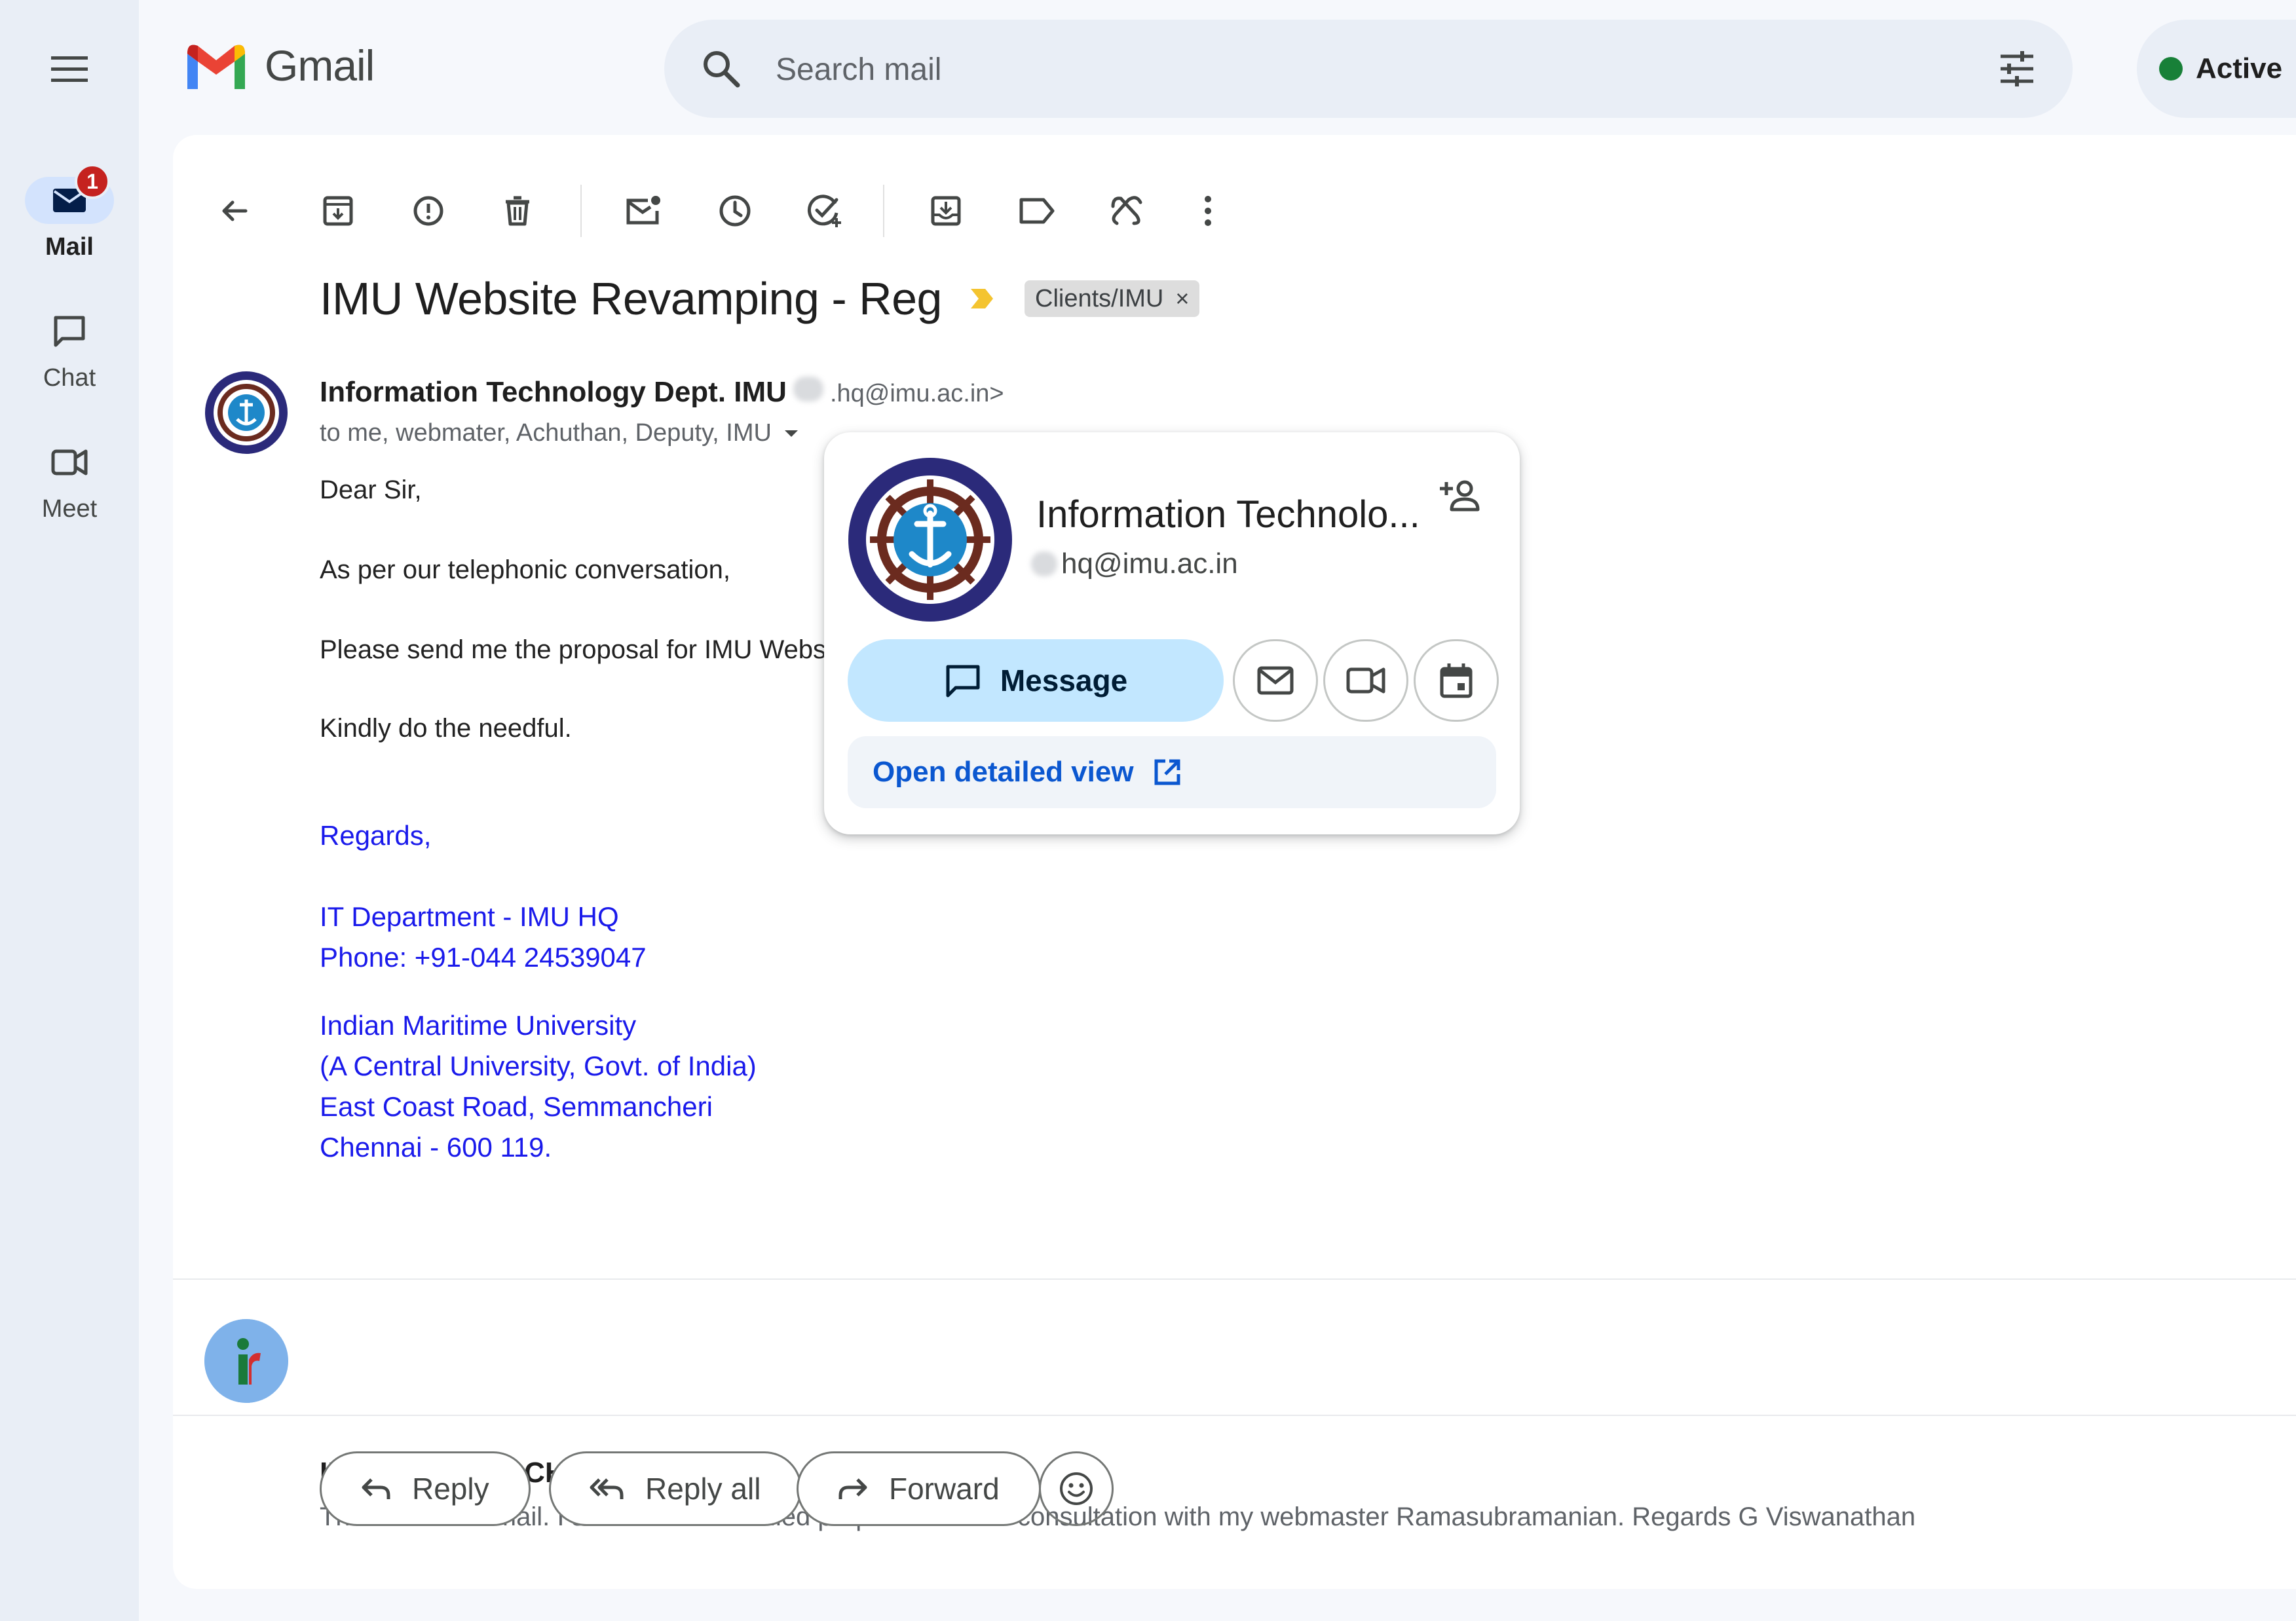  I want to click on mark-unread-button, so click(643, 211).